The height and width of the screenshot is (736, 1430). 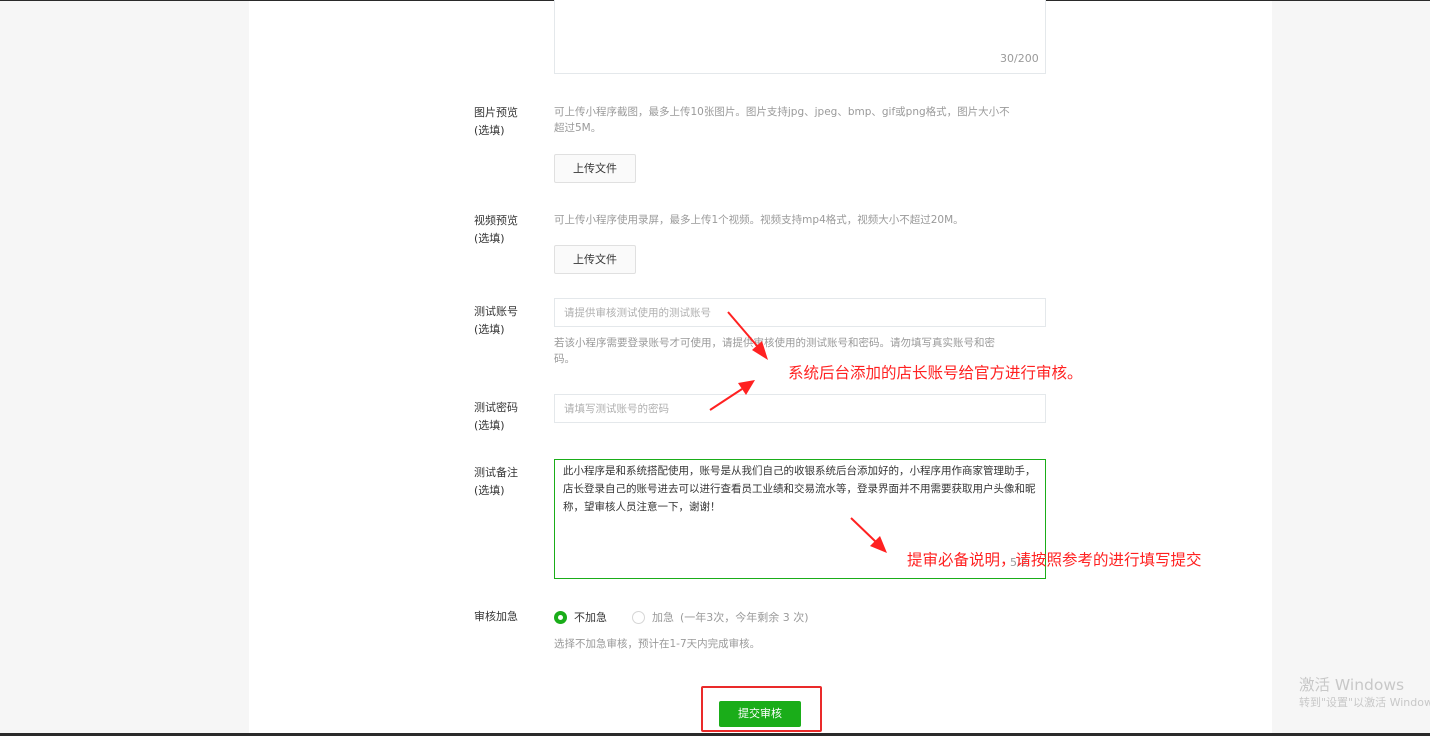 What do you see at coordinates (747, 335) in the screenshot?
I see `arrow-to-account-hint` at bounding box center [747, 335].